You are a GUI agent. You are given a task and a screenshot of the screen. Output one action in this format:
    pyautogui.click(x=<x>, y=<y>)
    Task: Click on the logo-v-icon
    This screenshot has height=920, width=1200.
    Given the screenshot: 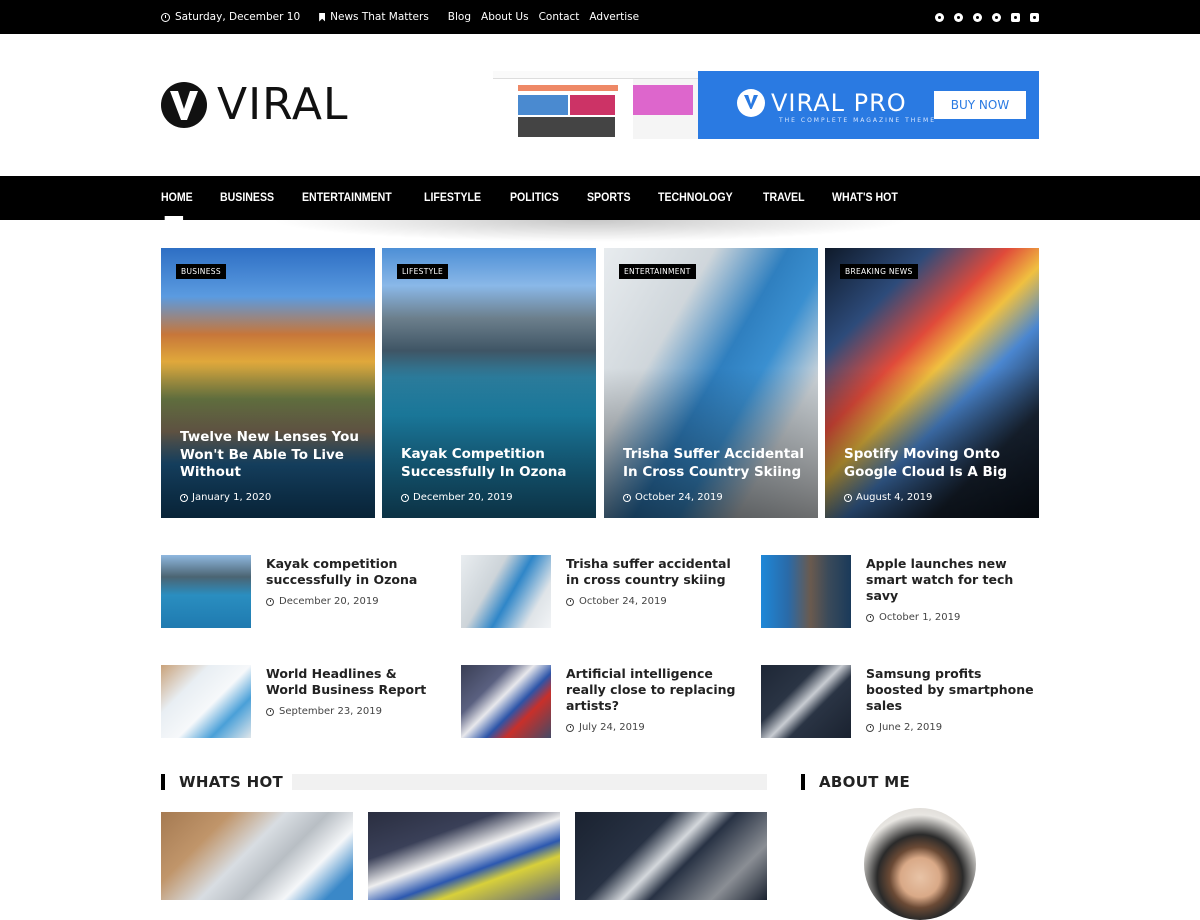 What is the action you would take?
    pyautogui.click(x=184, y=105)
    